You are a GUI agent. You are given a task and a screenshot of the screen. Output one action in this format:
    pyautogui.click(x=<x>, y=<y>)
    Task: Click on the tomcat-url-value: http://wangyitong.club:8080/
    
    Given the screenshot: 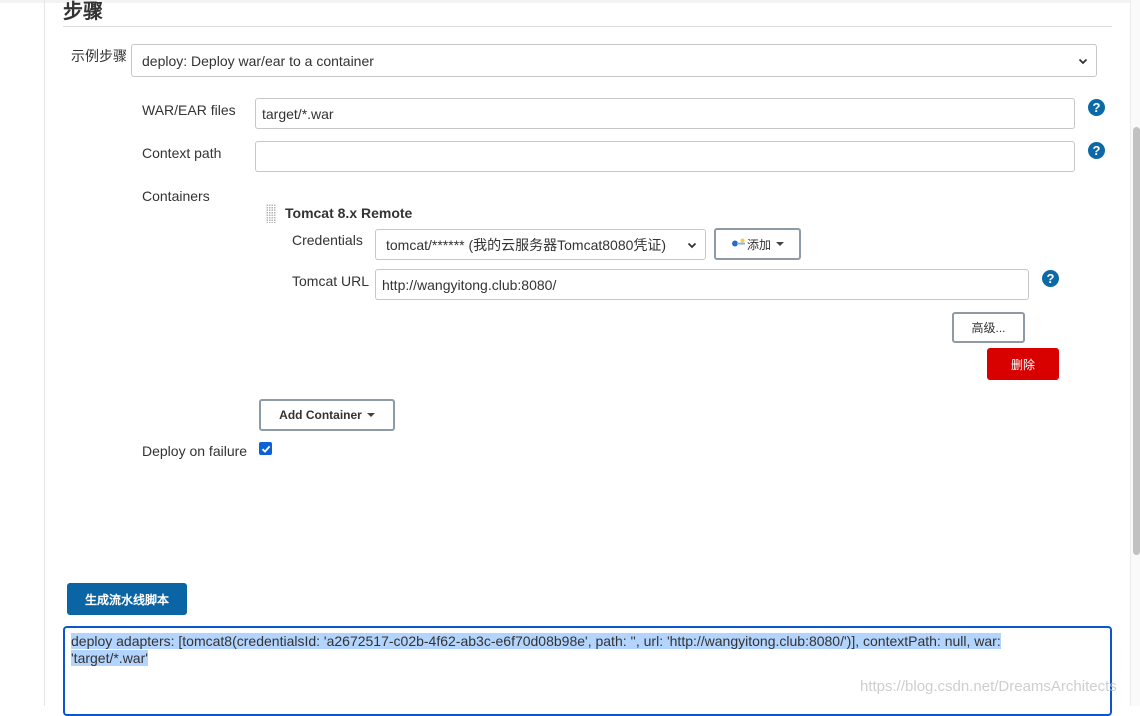 What is the action you would take?
    pyautogui.click(x=469, y=284)
    